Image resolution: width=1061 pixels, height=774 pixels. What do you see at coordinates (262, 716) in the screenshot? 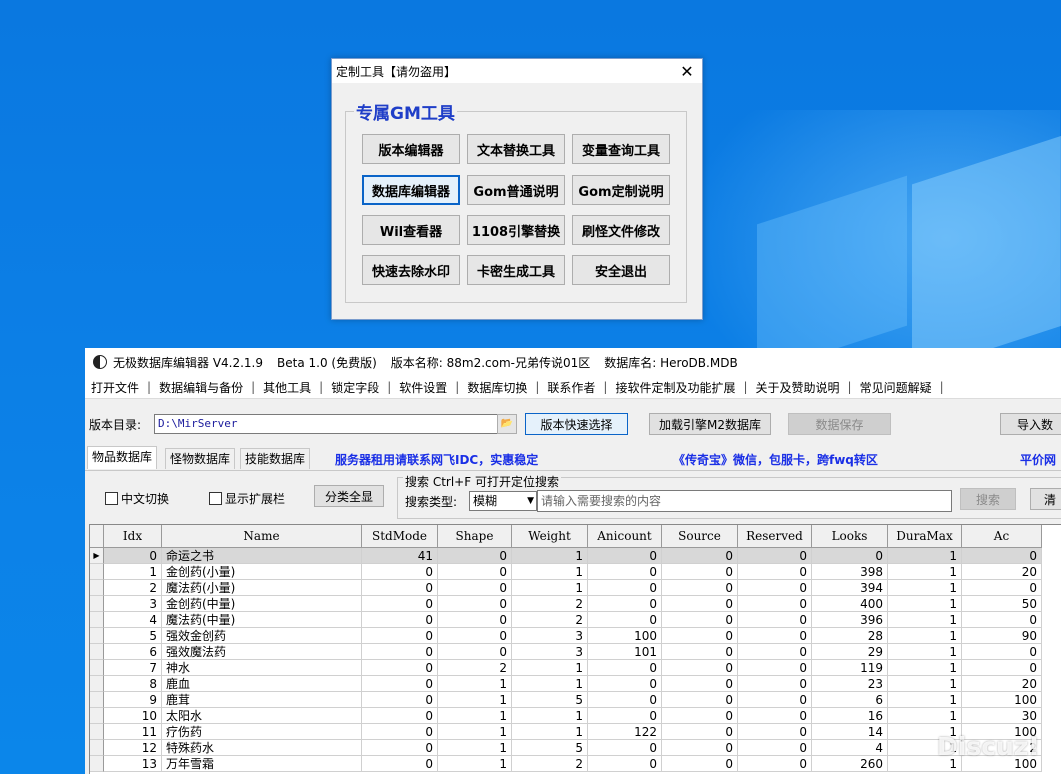
I see `table-cell: 太阳水` at bounding box center [262, 716].